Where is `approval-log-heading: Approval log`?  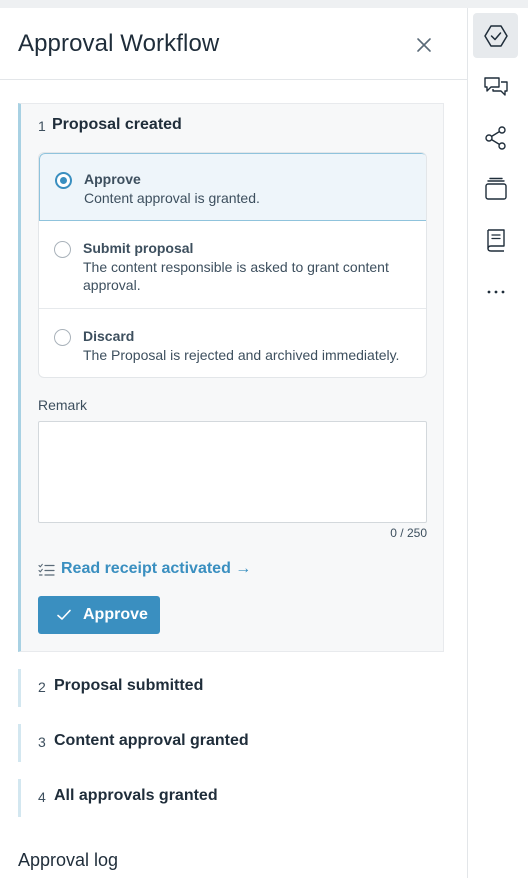 approval-log-heading: Approval log is located at coordinates (68, 860).